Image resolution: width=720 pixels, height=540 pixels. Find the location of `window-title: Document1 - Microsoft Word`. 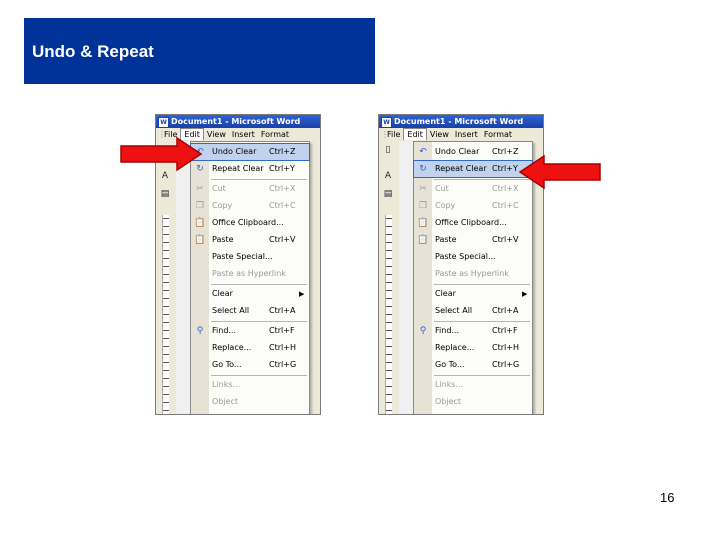

window-title: Document1 - Microsoft Word is located at coordinates (459, 121).